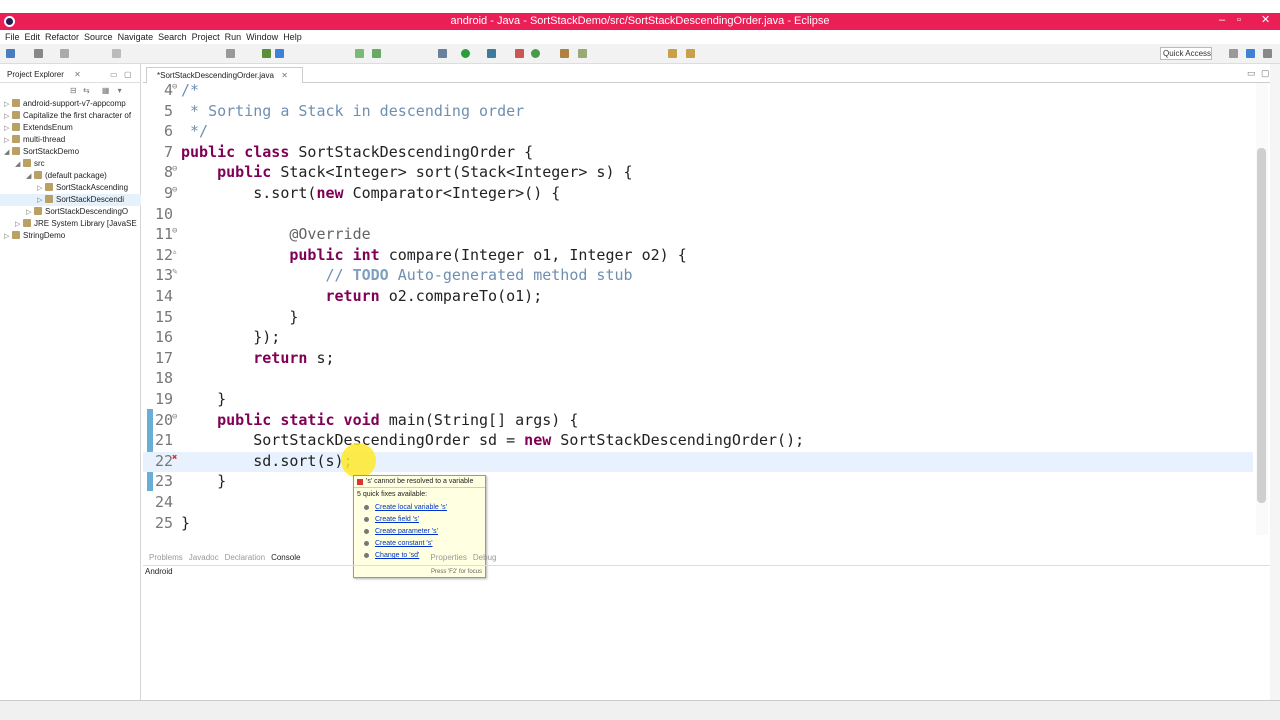 The image size is (1280, 720). Describe the element at coordinates (204, 558) in the screenshot. I see `tab-javadoc: Javadoc` at that location.